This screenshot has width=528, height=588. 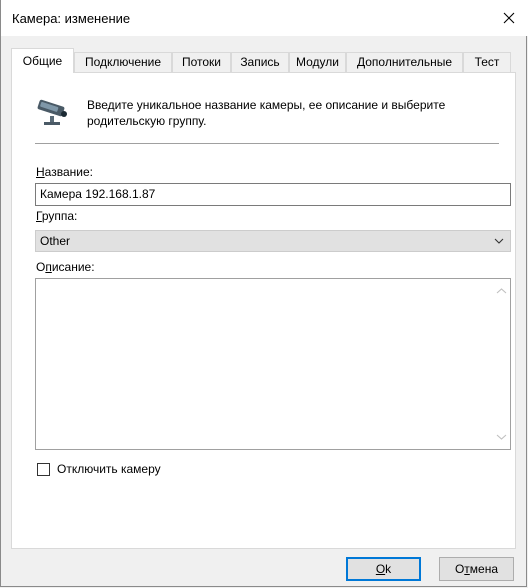 What do you see at coordinates (201, 62) in the screenshot?
I see `tab-streams: Потоки` at bounding box center [201, 62].